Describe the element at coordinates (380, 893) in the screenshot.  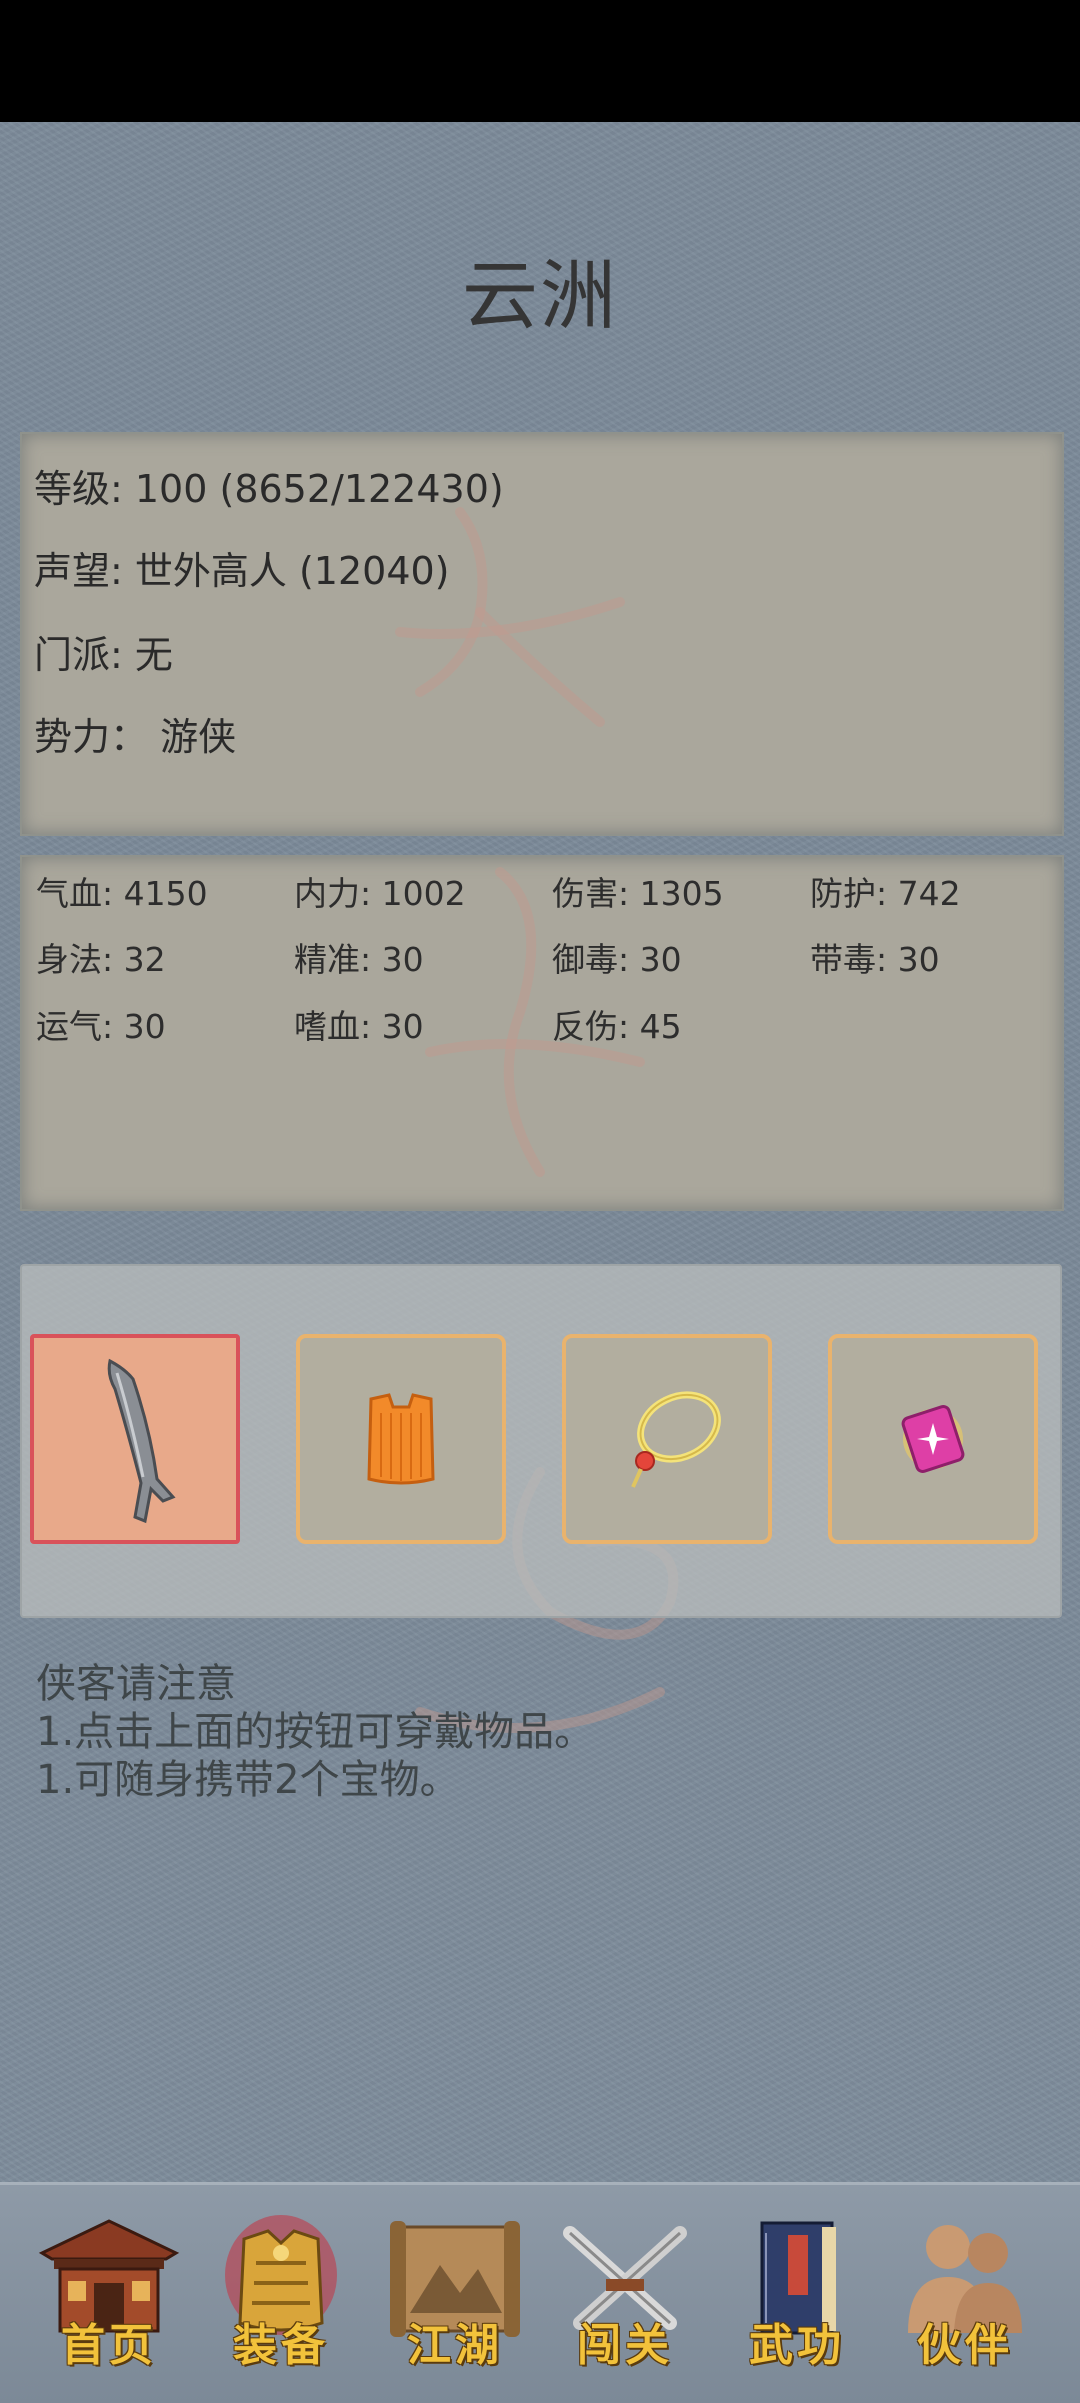
I see `stat-inner-power: 内力: 1002` at that location.